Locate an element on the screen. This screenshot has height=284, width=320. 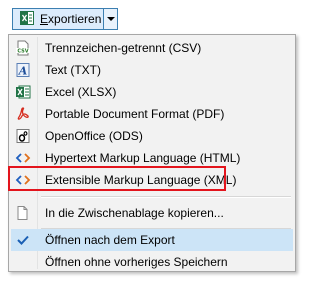
menu-item-label: Text (TXT) is located at coordinates (73, 70).